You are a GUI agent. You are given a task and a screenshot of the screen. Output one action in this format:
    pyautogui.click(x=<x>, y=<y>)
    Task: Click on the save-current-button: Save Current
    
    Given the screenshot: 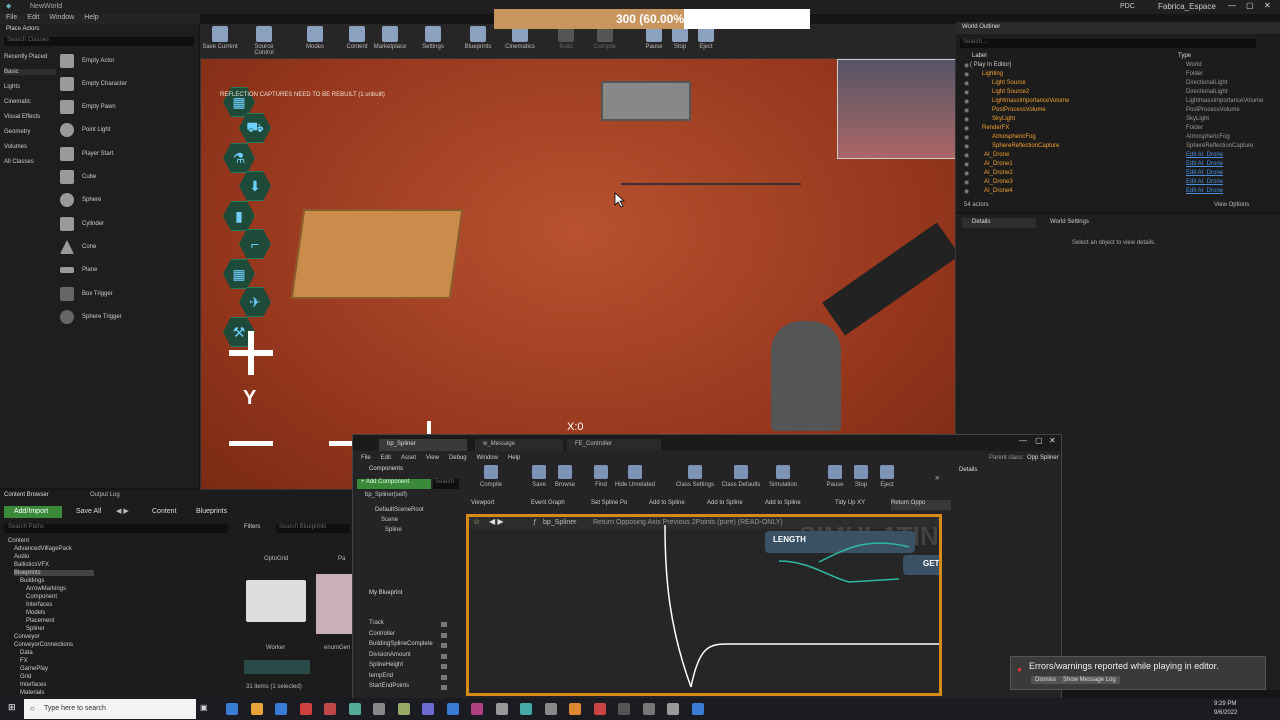 What is the action you would take?
    pyautogui.click(x=220, y=38)
    